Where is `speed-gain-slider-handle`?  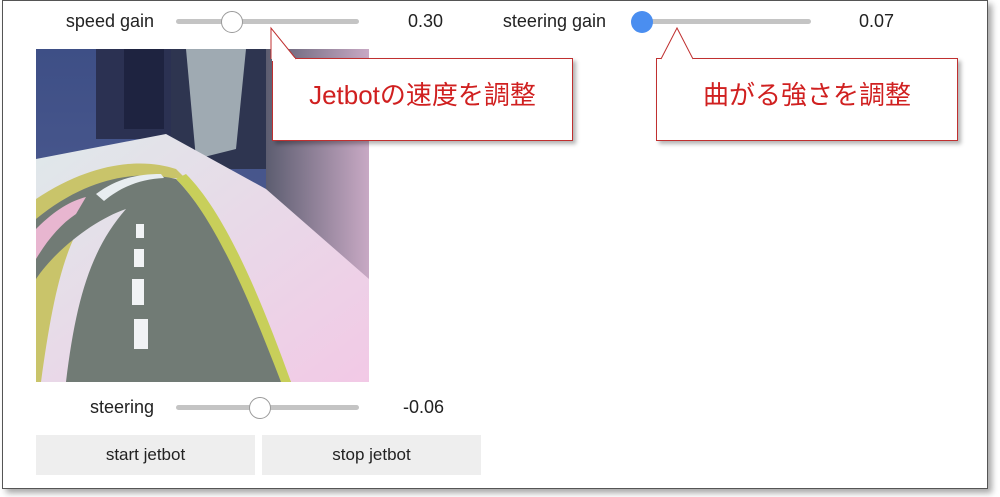
speed-gain-slider-handle is located at coordinates (232, 22).